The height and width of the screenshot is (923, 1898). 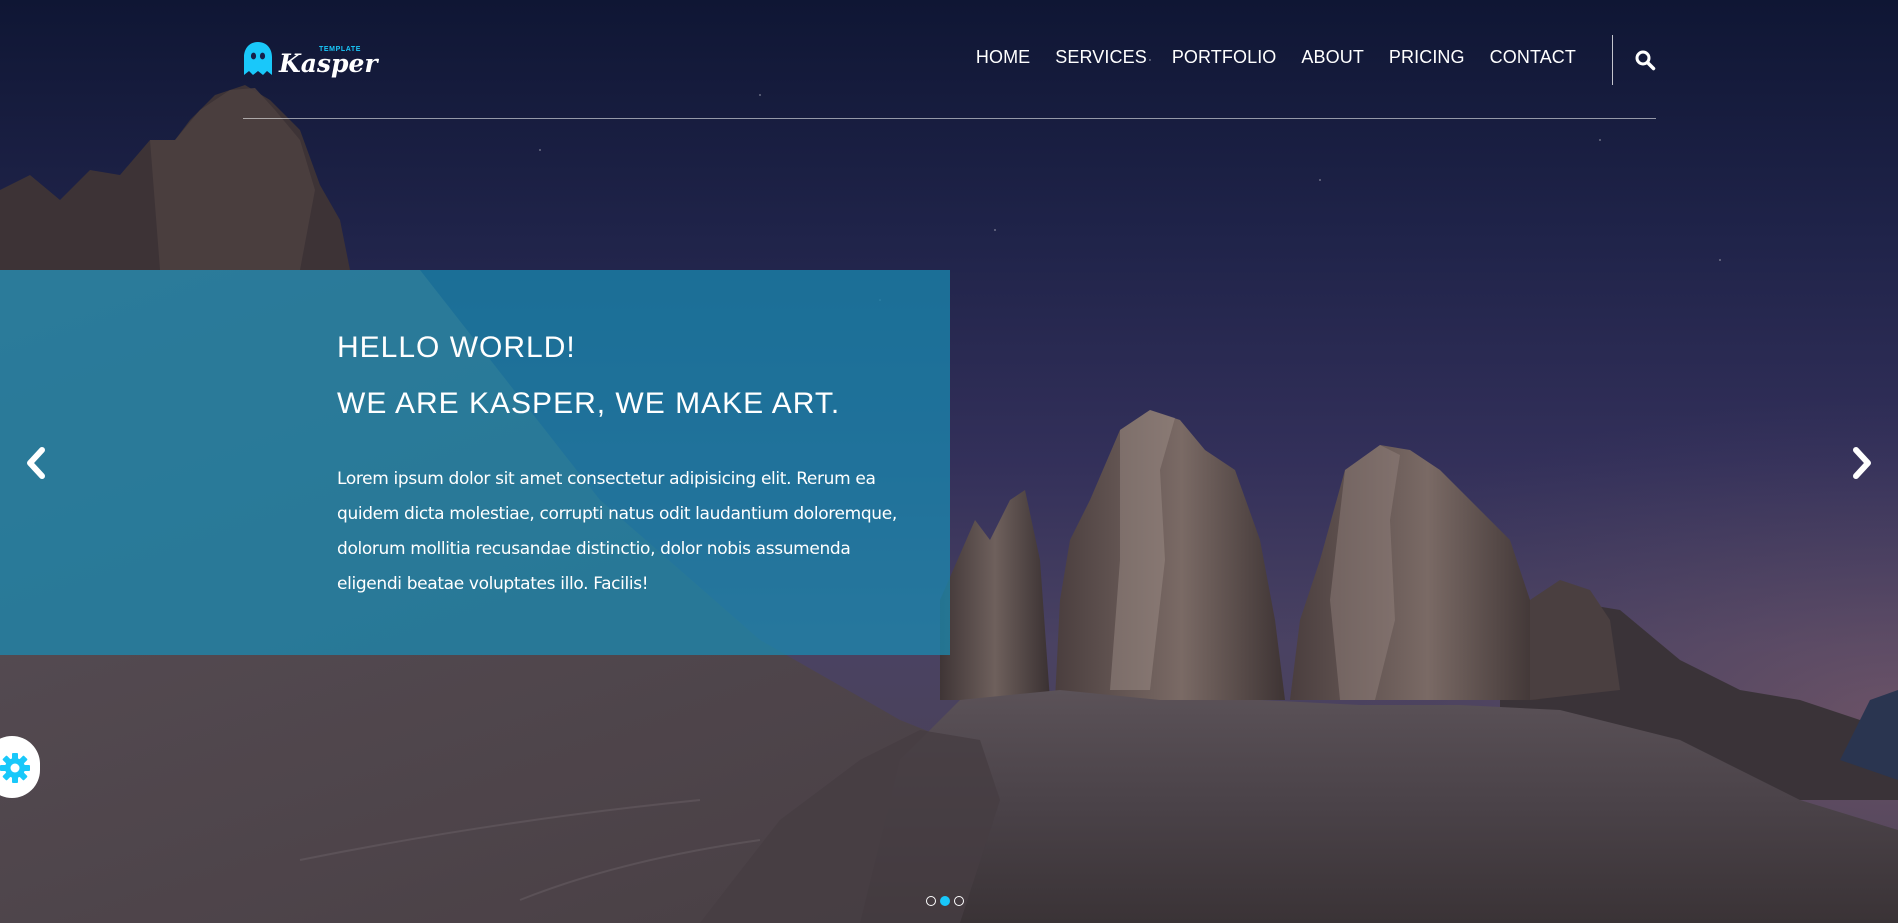 I want to click on search-button, so click(x=1645, y=60).